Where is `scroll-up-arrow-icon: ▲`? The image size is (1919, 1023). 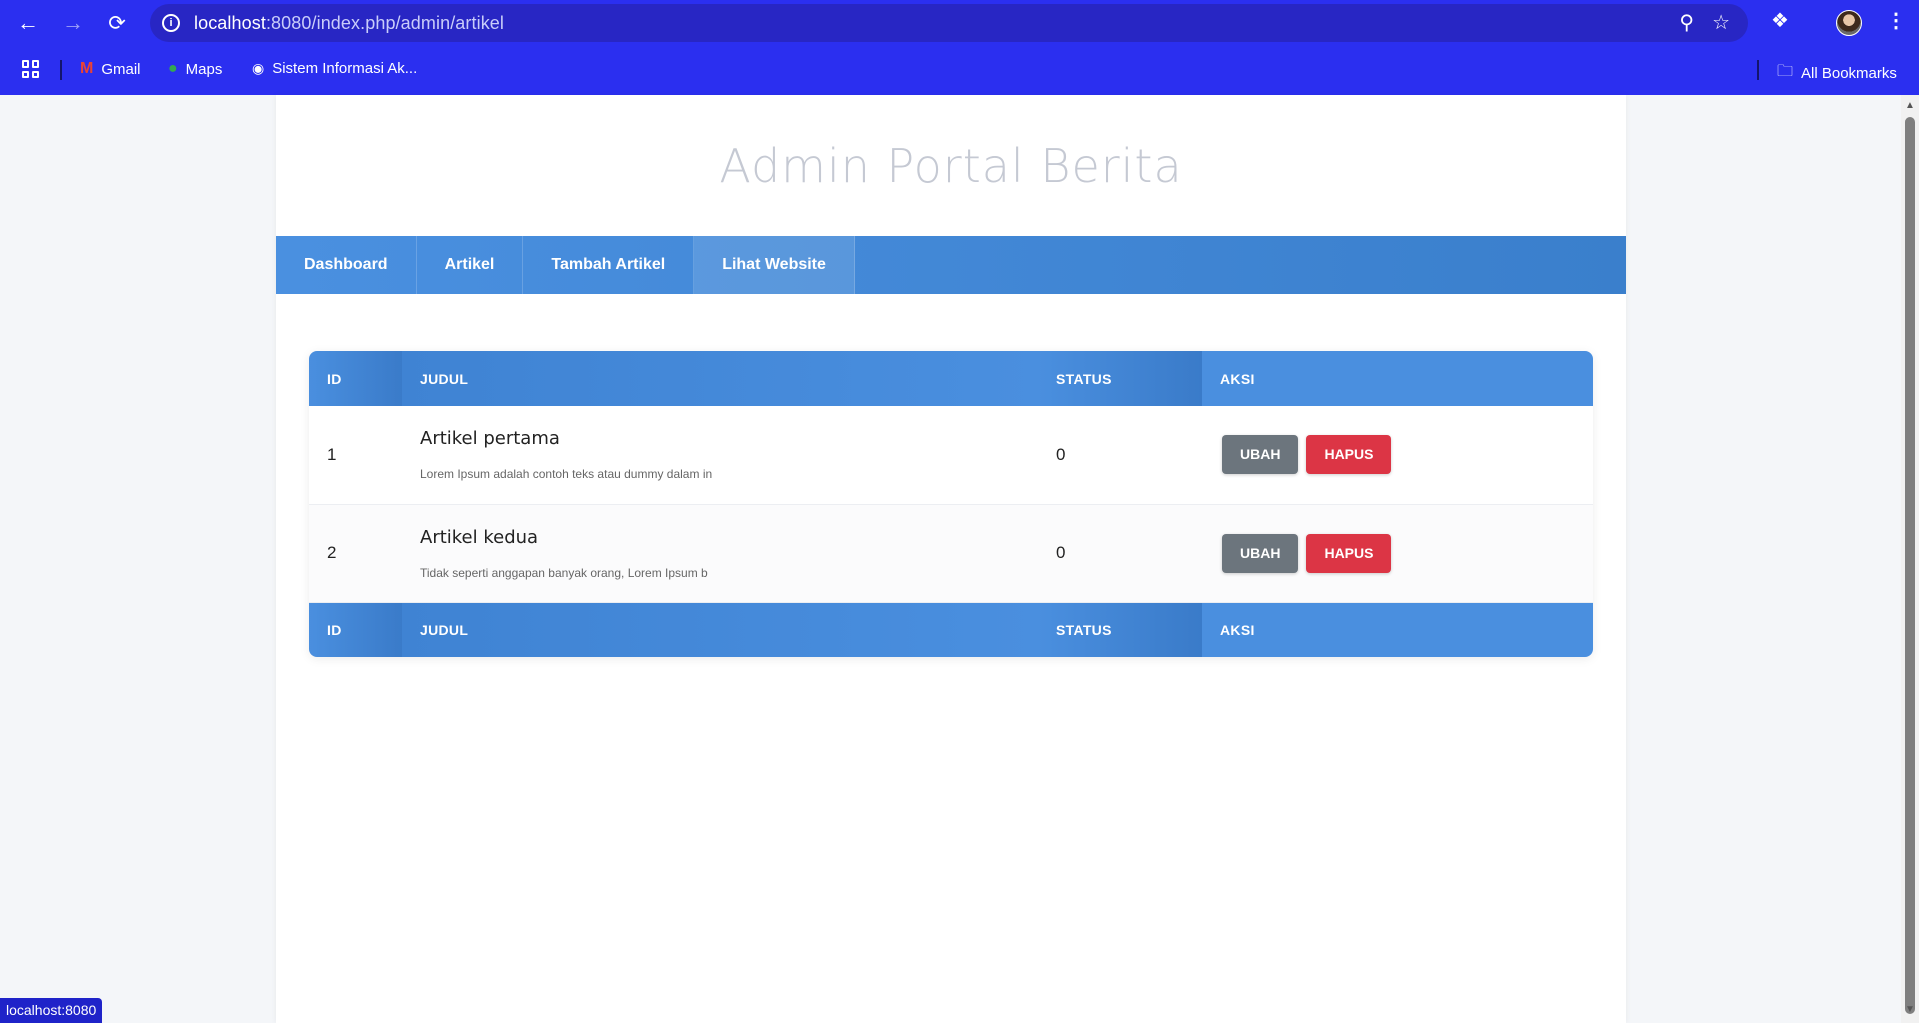 scroll-up-arrow-icon: ▲ is located at coordinates (1910, 106).